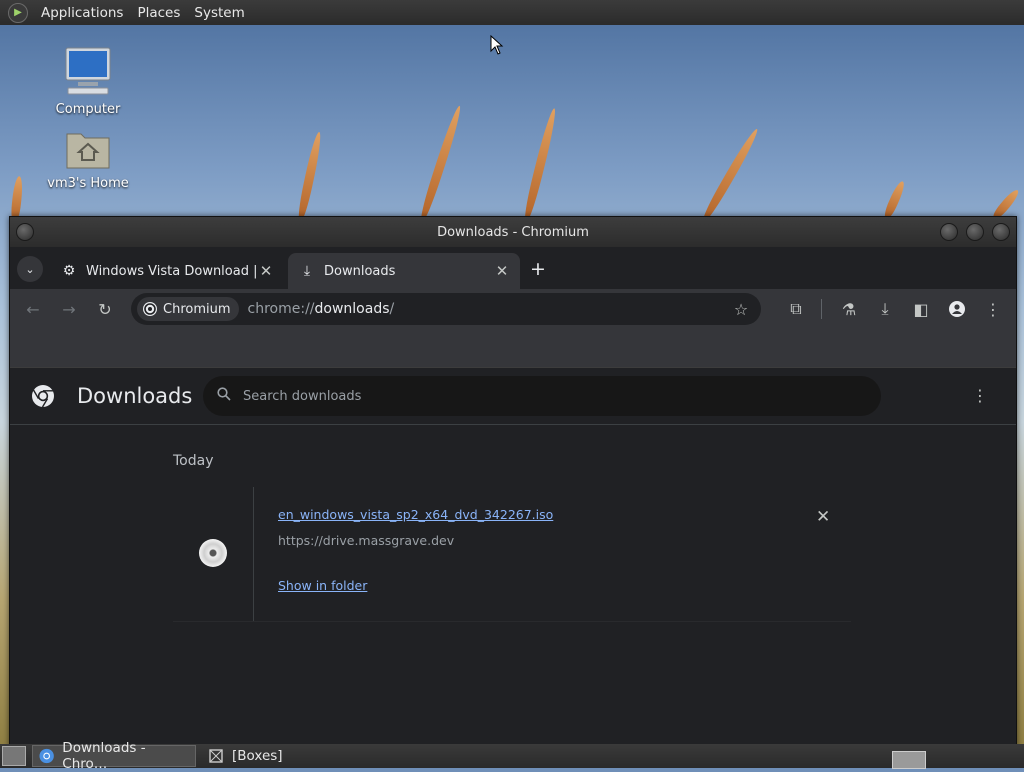 This screenshot has height=772, width=1024. What do you see at coordinates (823, 517) in the screenshot?
I see `remove-download-icon: ✕` at bounding box center [823, 517].